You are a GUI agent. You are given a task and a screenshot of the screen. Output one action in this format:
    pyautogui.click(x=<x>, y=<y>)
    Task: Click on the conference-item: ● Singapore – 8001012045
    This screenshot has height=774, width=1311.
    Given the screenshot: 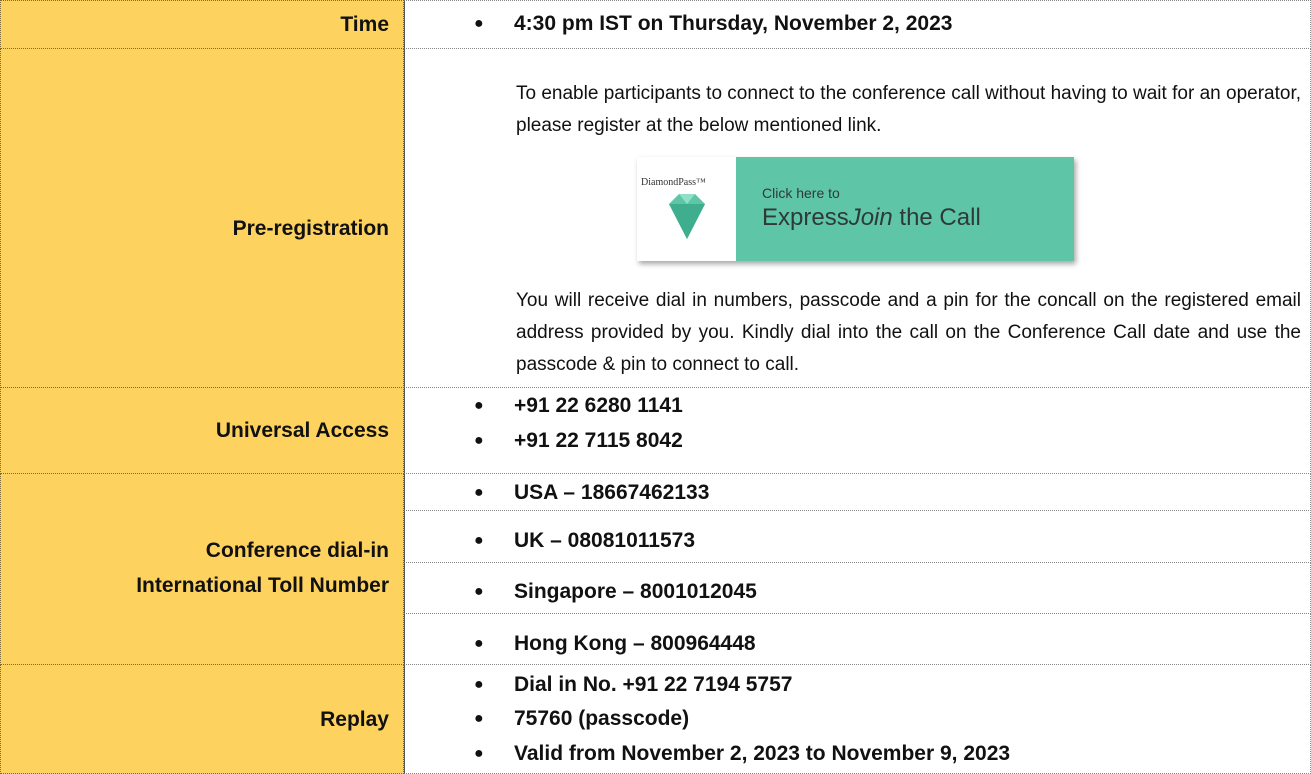 What is the action you would take?
    pyautogui.click(x=615, y=591)
    